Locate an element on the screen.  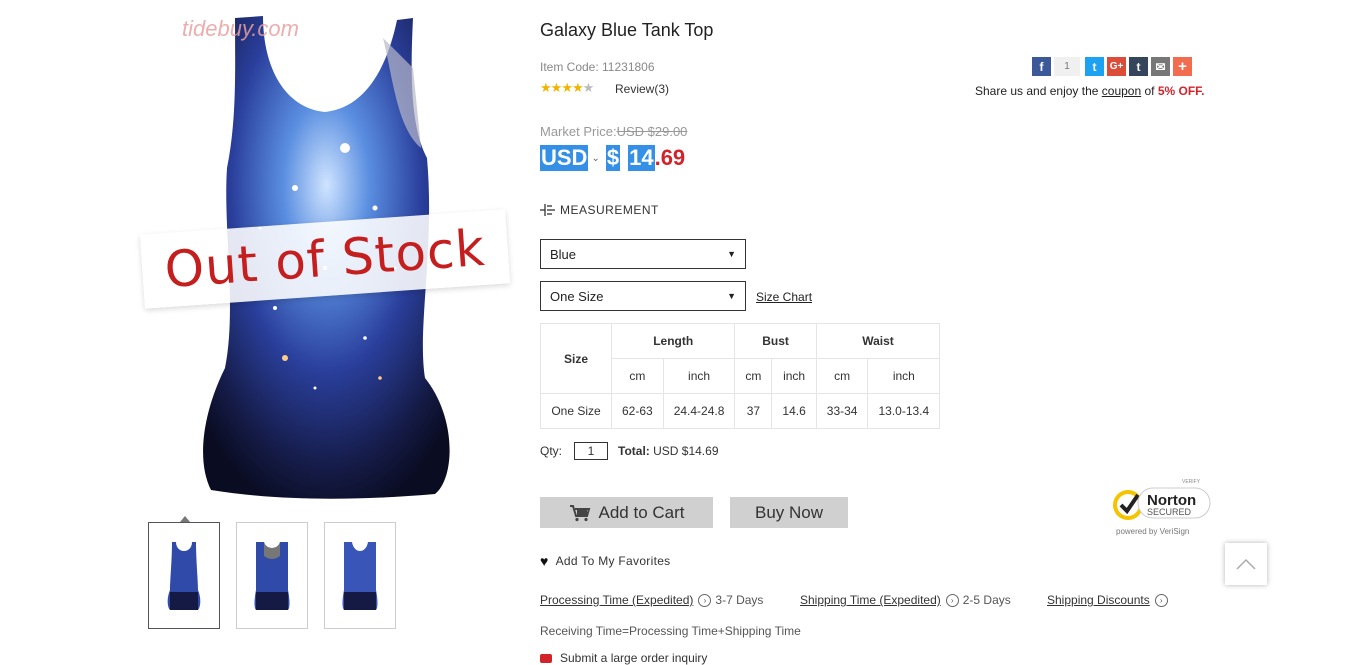
inquiry-label: Submit a large order inquiry is located at coordinates (634, 658).